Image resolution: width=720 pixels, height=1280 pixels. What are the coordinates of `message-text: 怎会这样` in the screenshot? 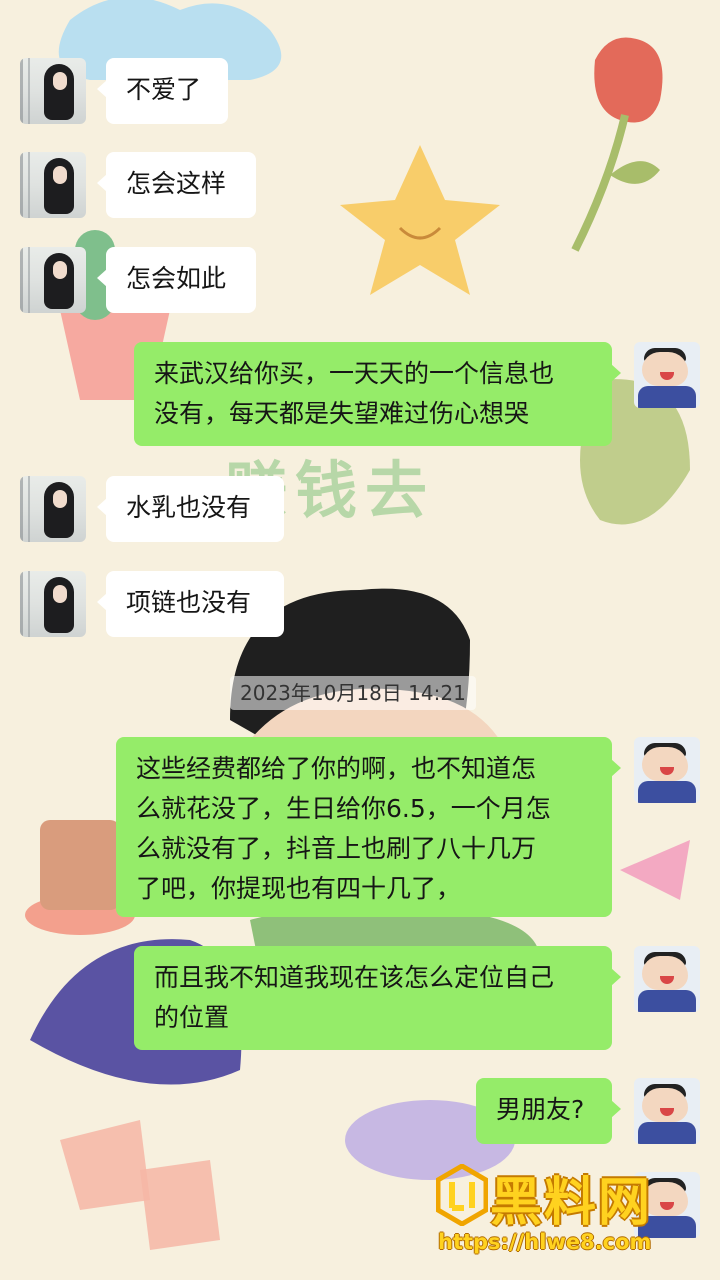 It's located at (176, 183).